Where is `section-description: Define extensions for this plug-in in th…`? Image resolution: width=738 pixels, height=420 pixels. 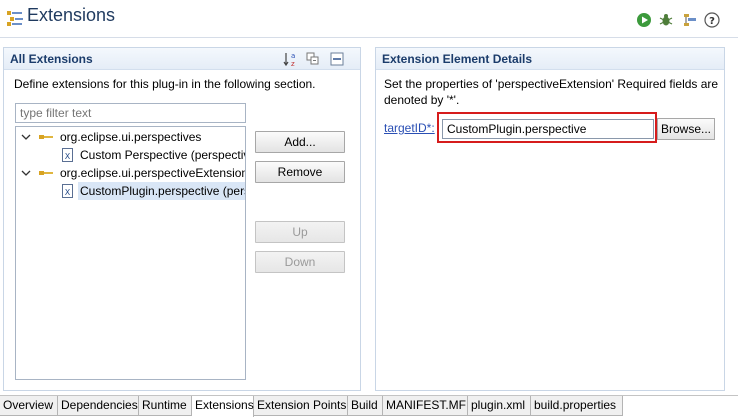
section-description: Define extensions for this plug-in in th… is located at coordinates (165, 84).